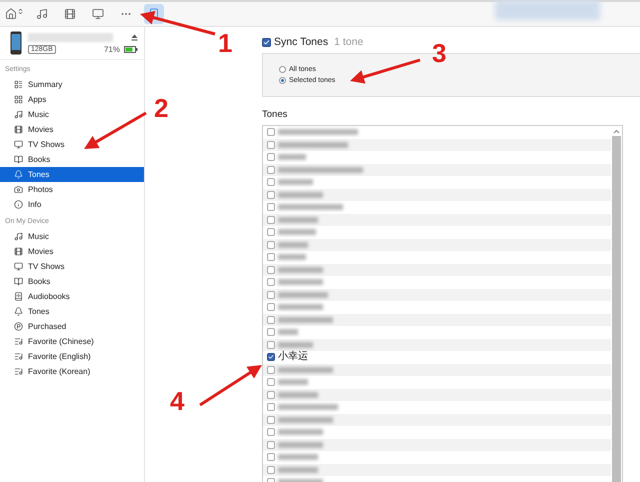 The image size is (640, 482). I want to click on sidebar-item: Photos, so click(72, 189).